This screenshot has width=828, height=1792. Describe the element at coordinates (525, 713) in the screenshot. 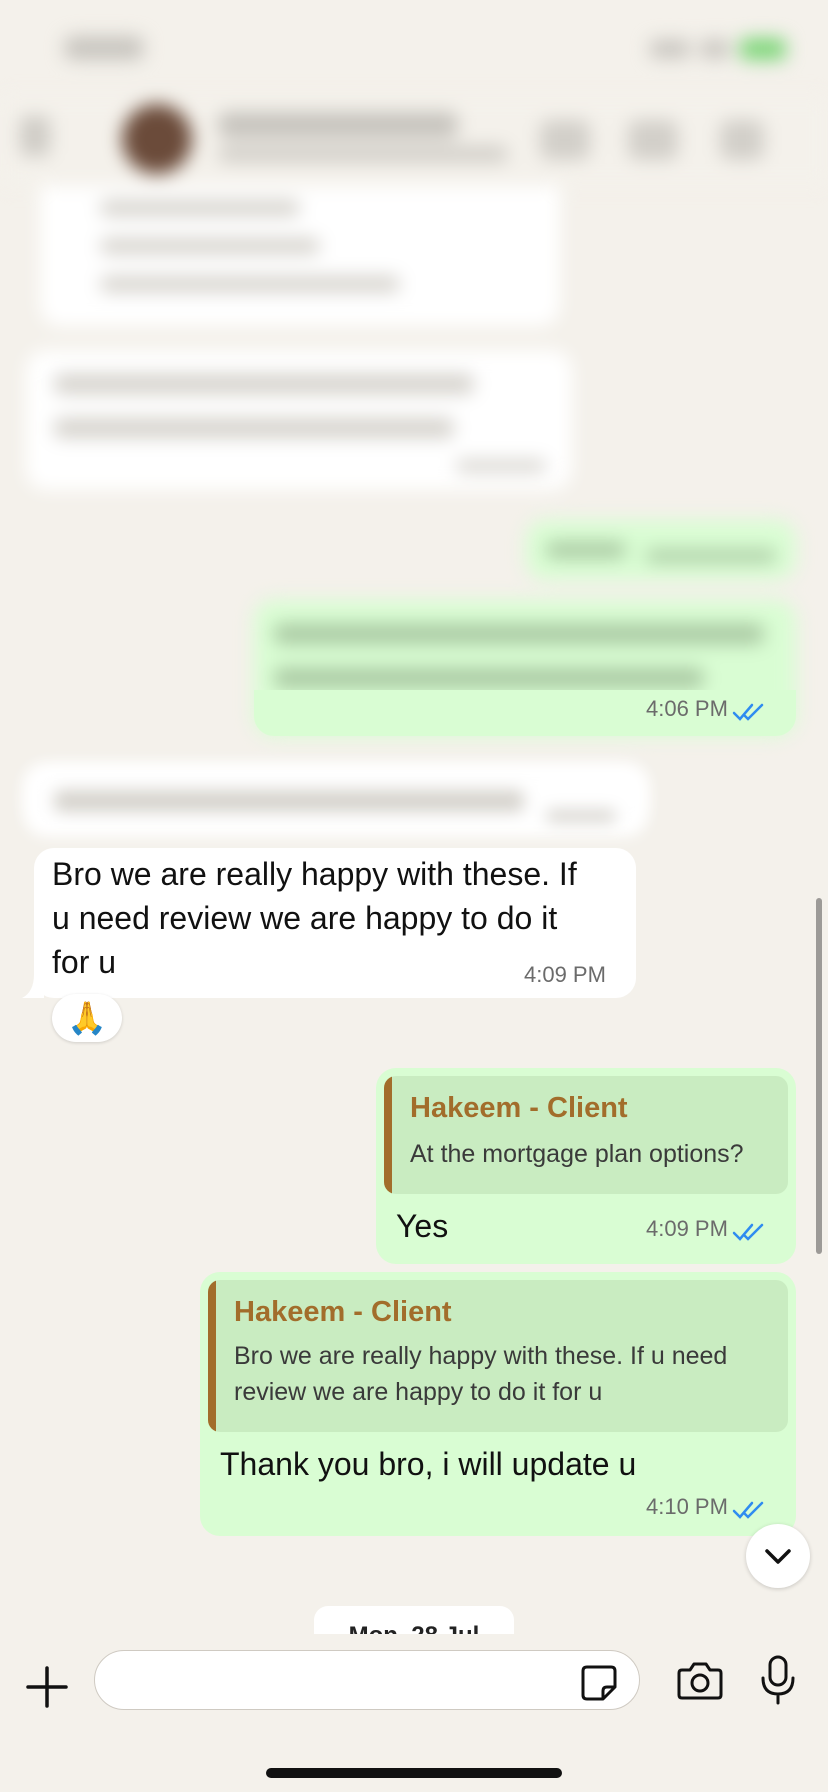

I see `earlier-outgoing-bubble: 4:06 PM` at that location.